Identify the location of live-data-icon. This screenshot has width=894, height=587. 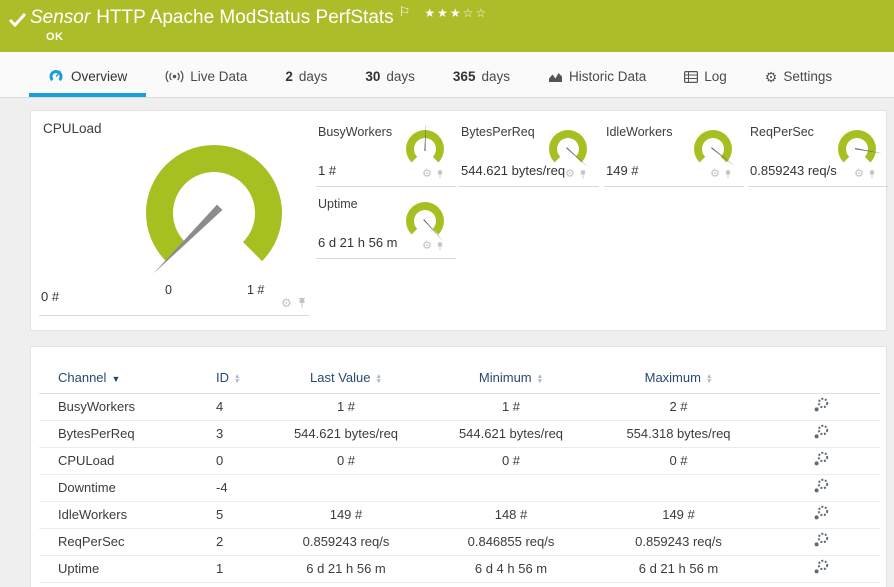
(174, 76).